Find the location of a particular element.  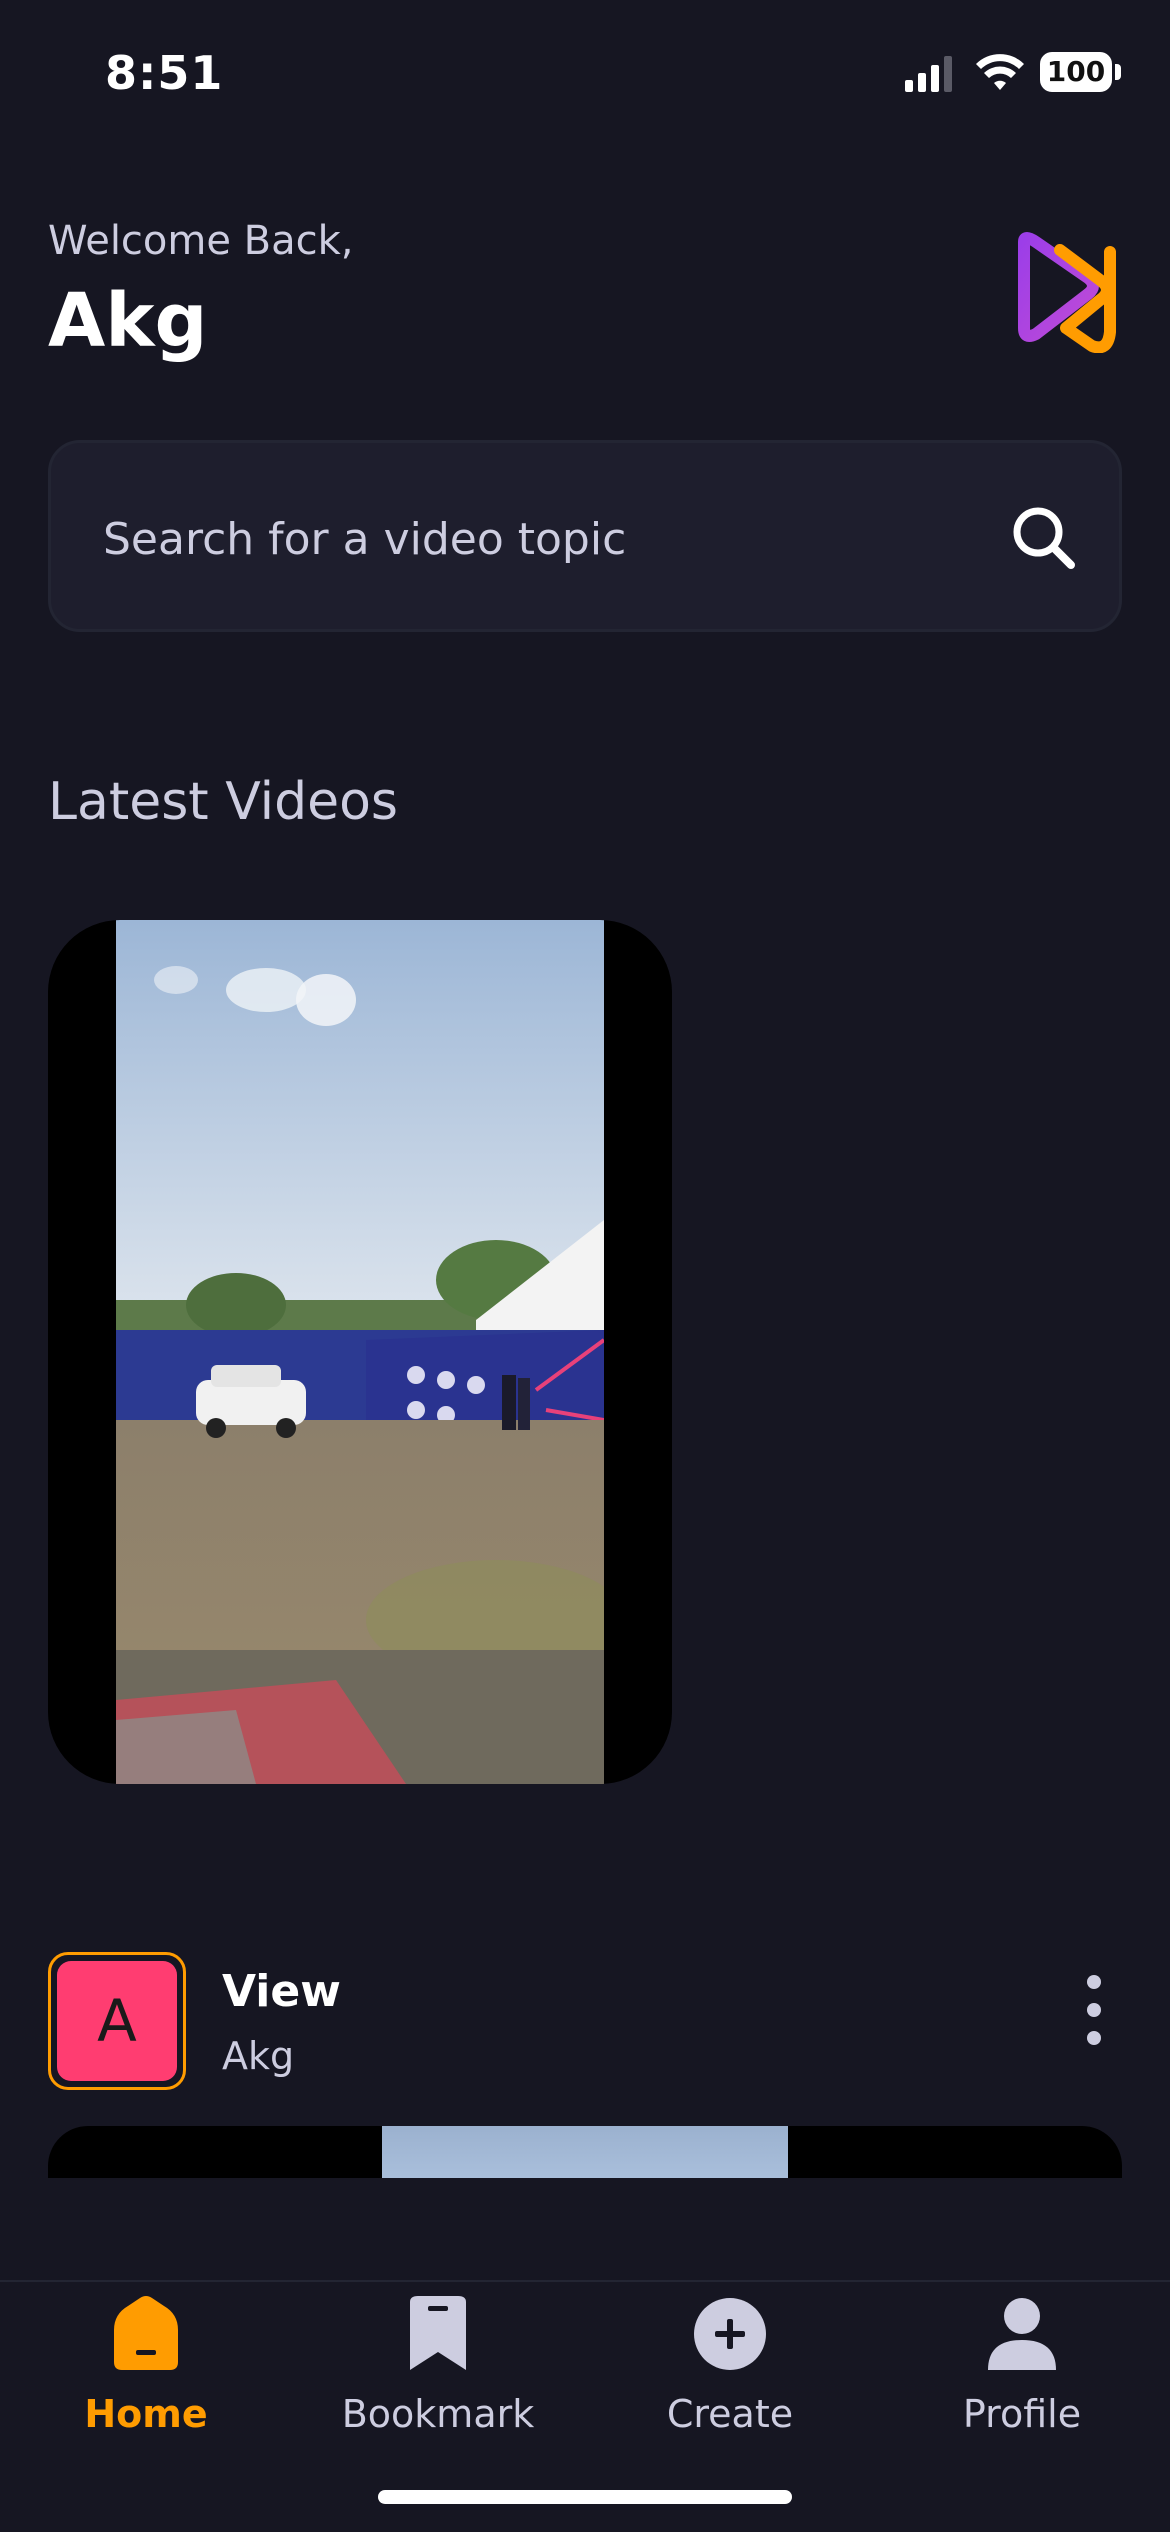

search-bar is located at coordinates (585, 536).